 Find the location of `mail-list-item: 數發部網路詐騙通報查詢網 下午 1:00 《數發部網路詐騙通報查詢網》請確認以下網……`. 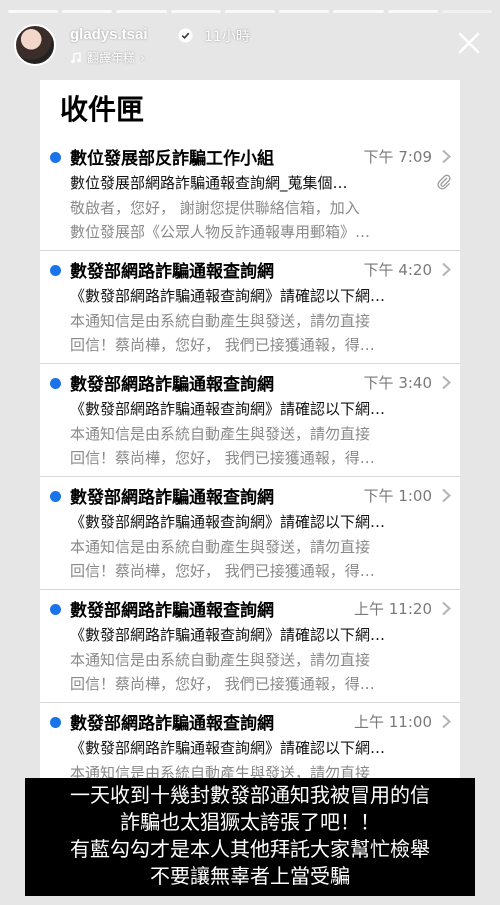

mail-list-item: 數發部網路詐騙通報查詢網 下午 1:00 《數發部網路詐騙通報查詢網》請確認以下網…… is located at coordinates (250, 533).